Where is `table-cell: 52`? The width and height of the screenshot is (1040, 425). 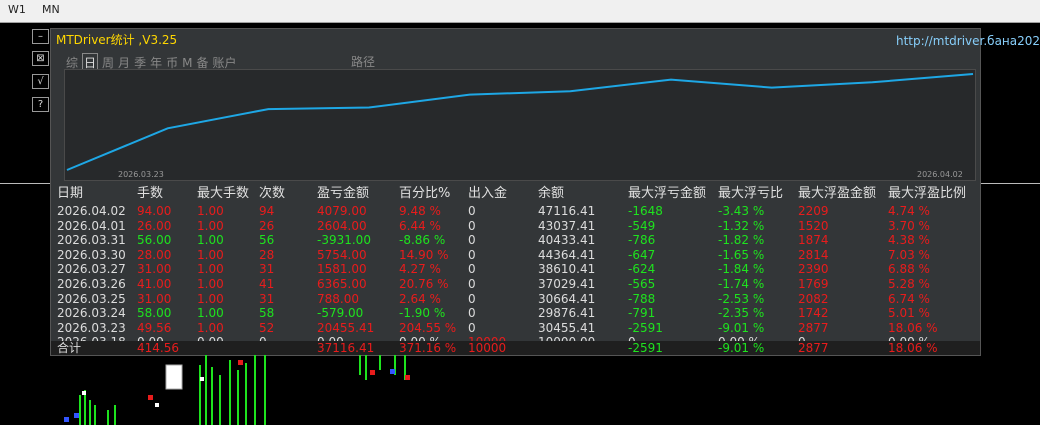
table-cell: 52 is located at coordinates (267, 327).